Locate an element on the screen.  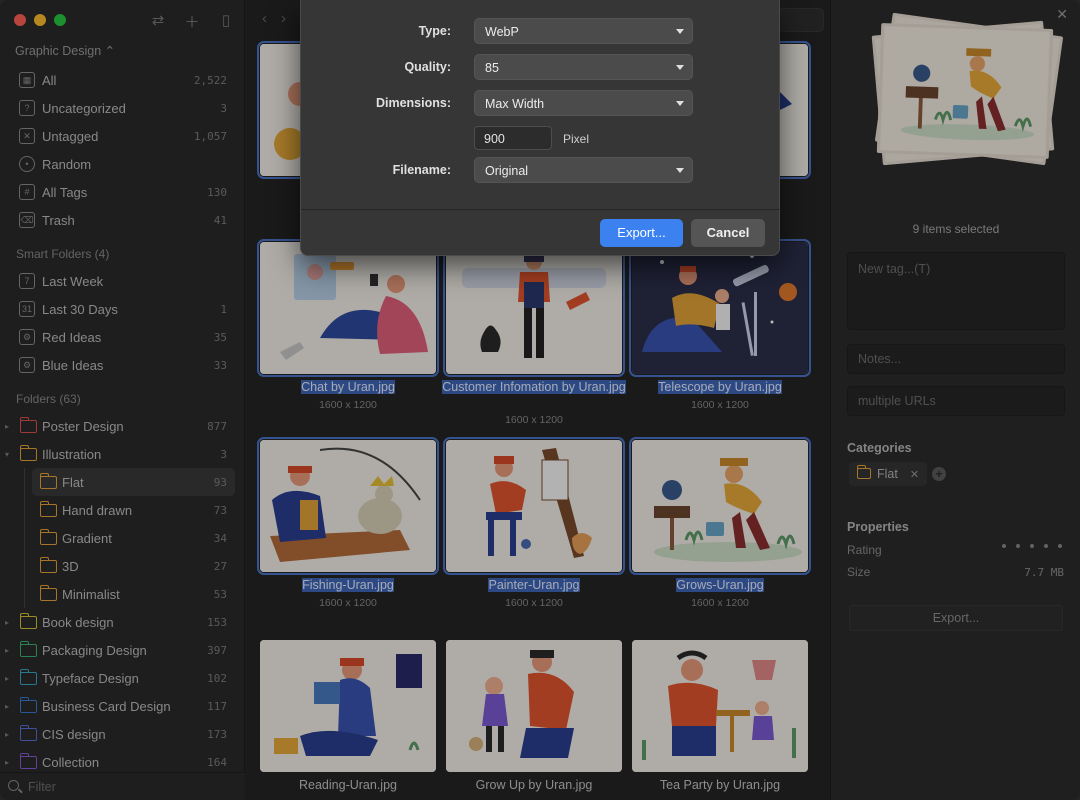
folder-item-business-card-design: ▸ Business Card Design 117 is located at coordinates (122, 706).